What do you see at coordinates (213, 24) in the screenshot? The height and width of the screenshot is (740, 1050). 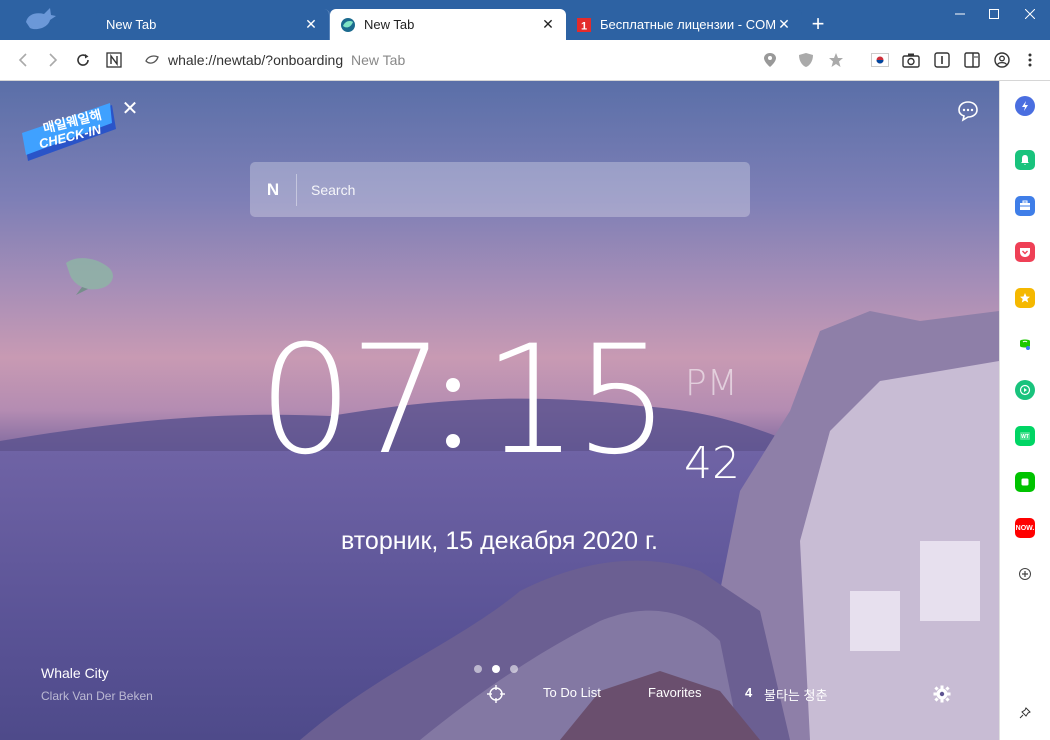 I see `tab-new-tab-1: New Tab ✕` at bounding box center [213, 24].